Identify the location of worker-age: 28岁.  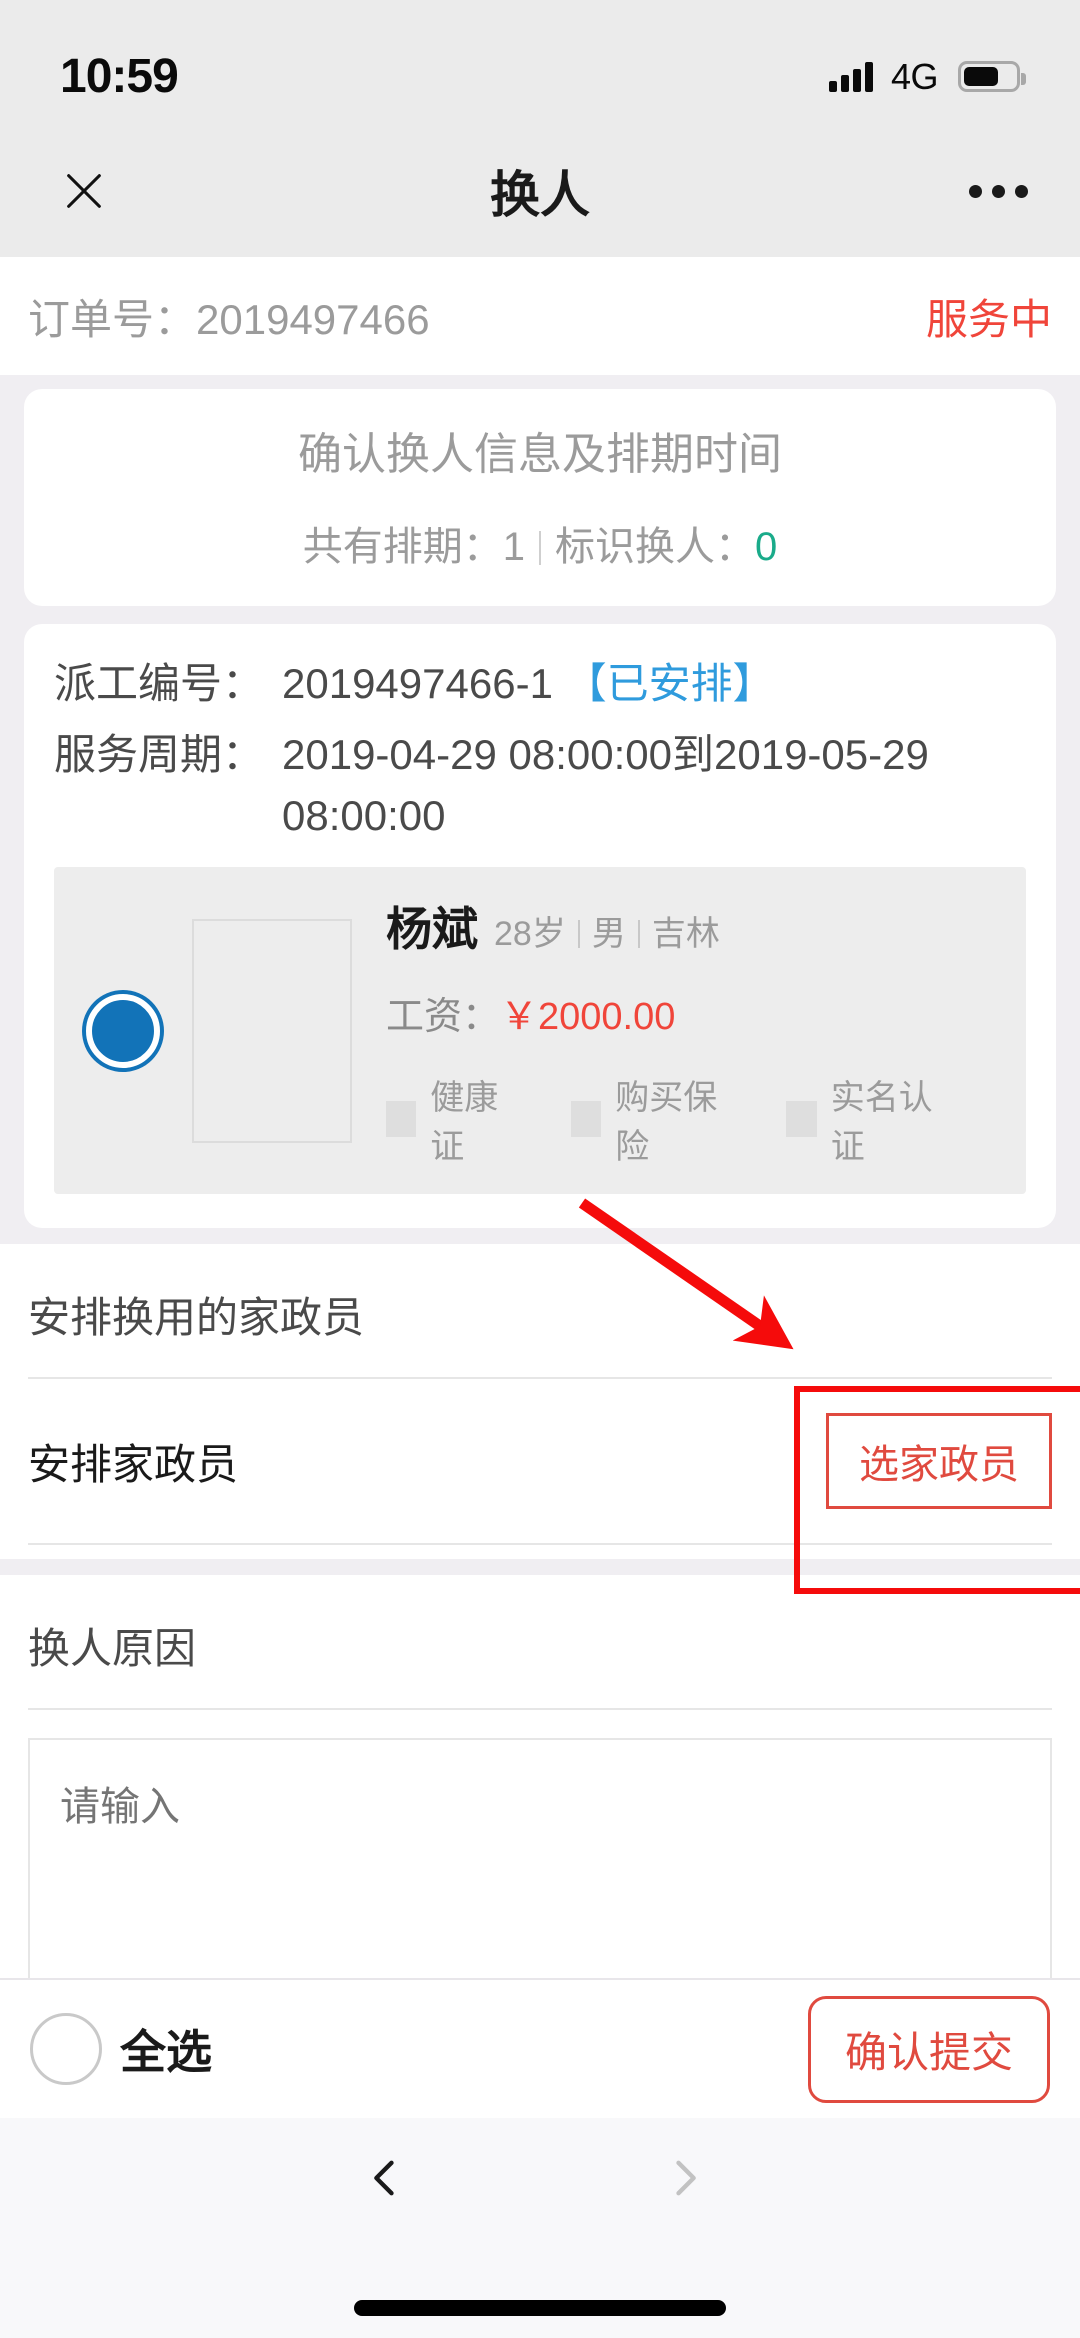
(530, 934).